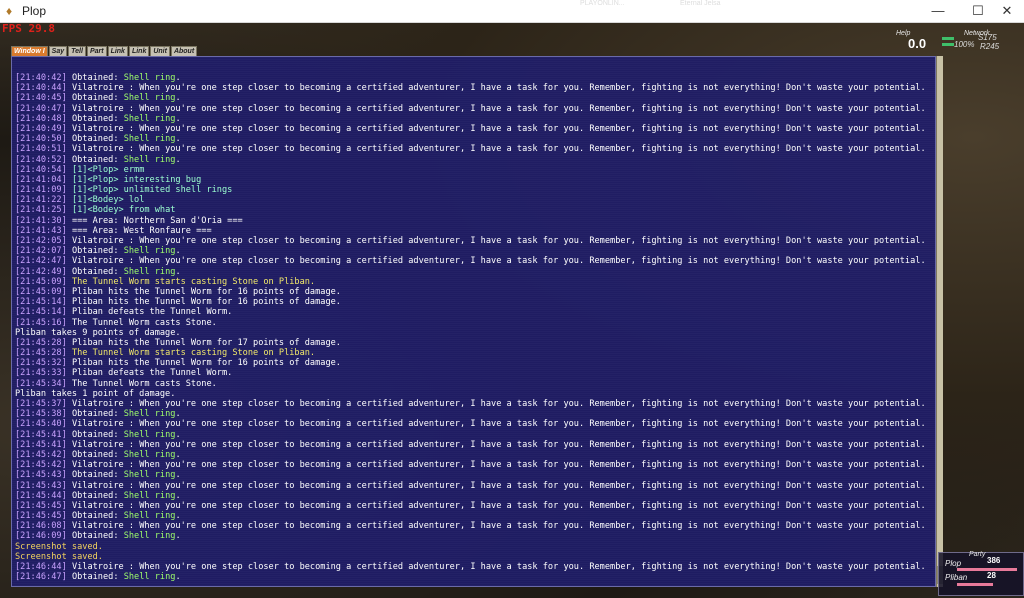  What do you see at coordinates (152, 190) in the screenshot?
I see `chat-text: [1]<Plop> unlimited shell rings` at bounding box center [152, 190].